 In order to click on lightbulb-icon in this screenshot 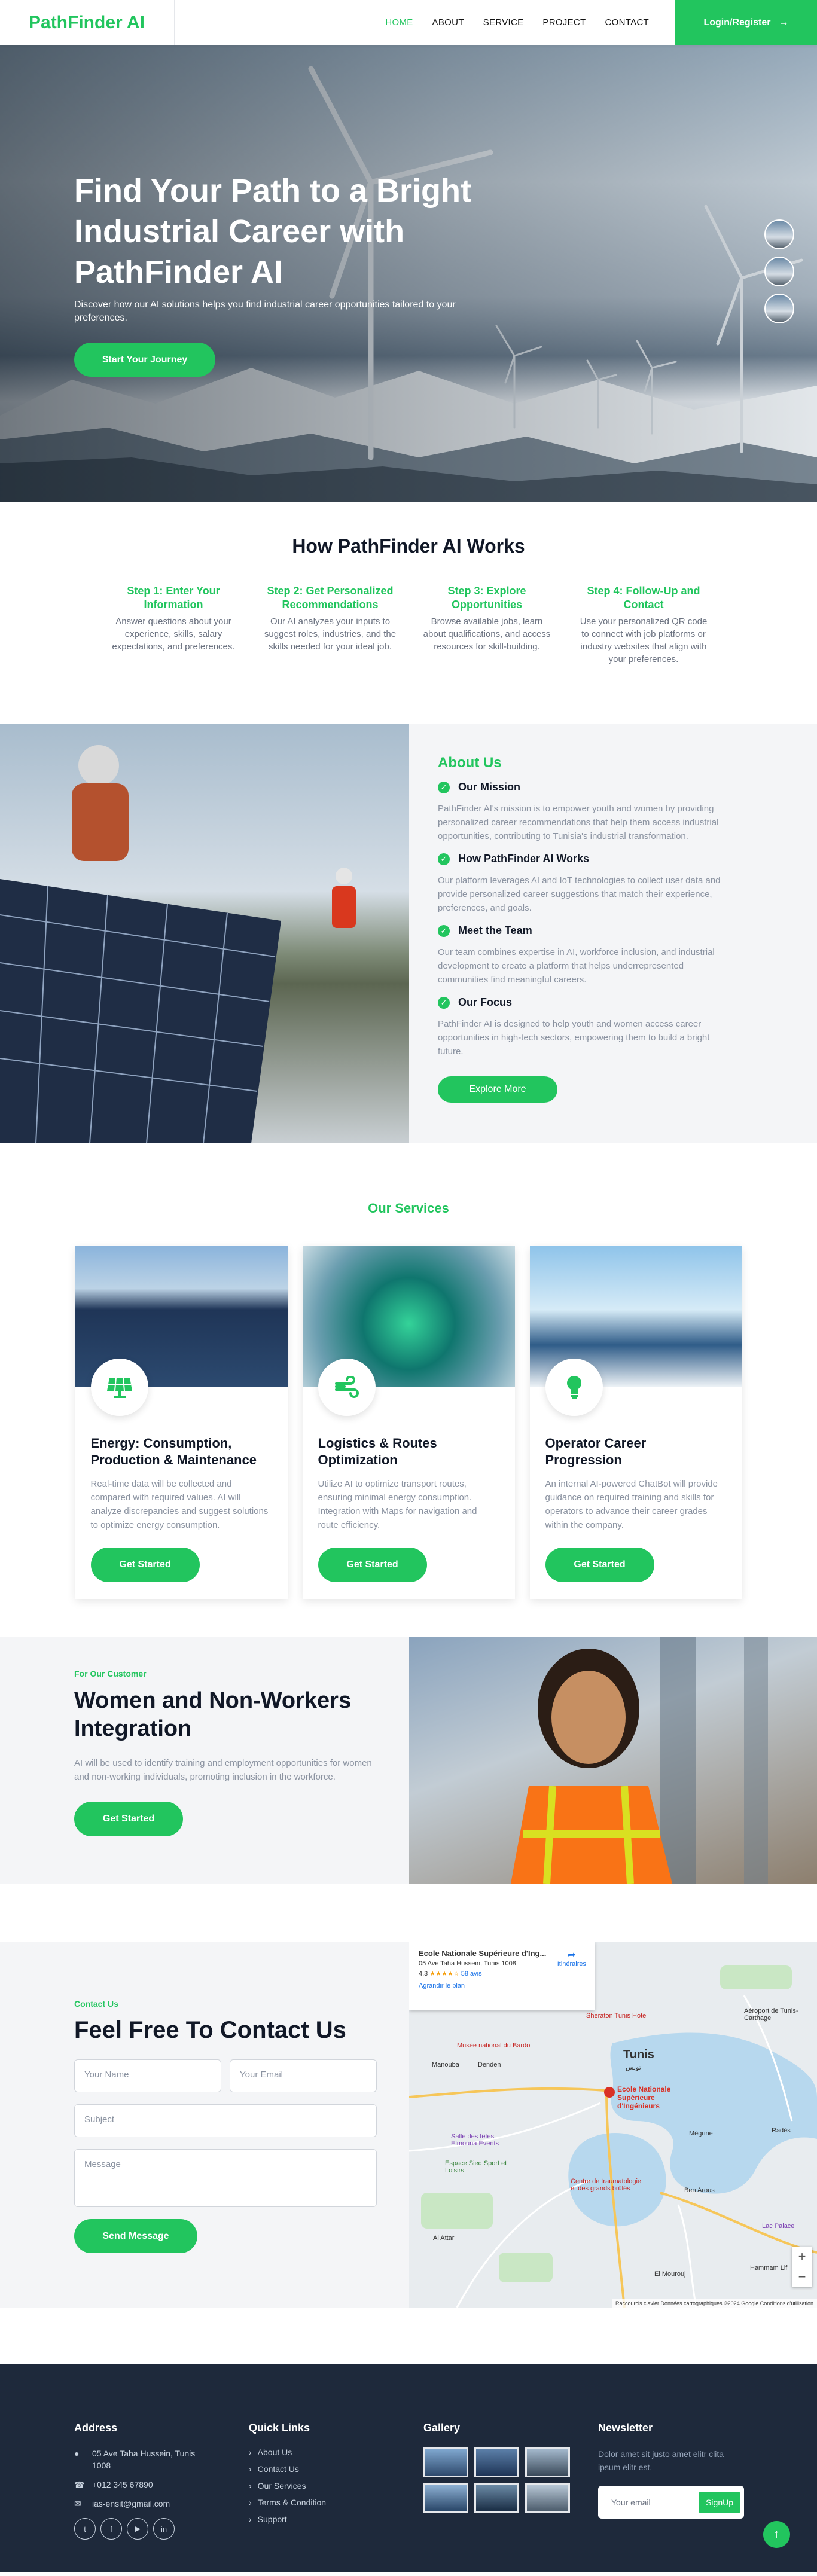, I will do `click(574, 1387)`.